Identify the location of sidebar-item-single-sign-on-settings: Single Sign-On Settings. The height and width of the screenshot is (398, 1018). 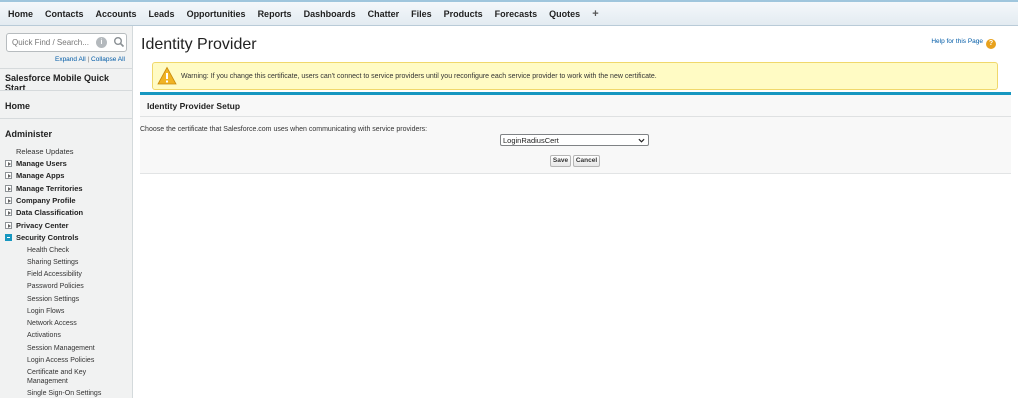
(64, 393).